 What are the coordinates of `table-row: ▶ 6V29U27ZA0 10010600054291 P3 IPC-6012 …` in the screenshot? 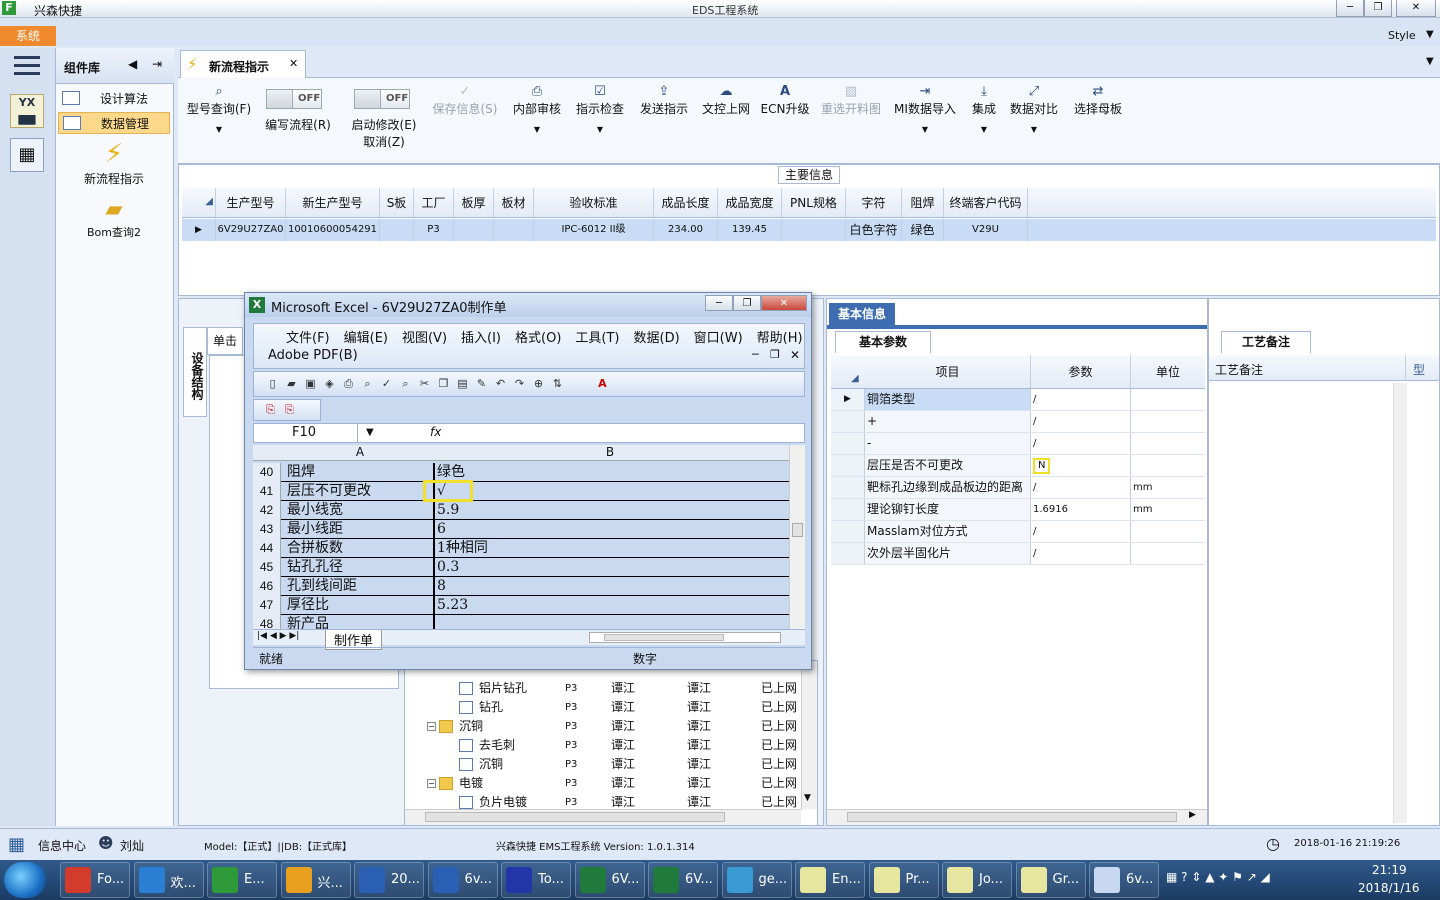 It's located at (809, 230).